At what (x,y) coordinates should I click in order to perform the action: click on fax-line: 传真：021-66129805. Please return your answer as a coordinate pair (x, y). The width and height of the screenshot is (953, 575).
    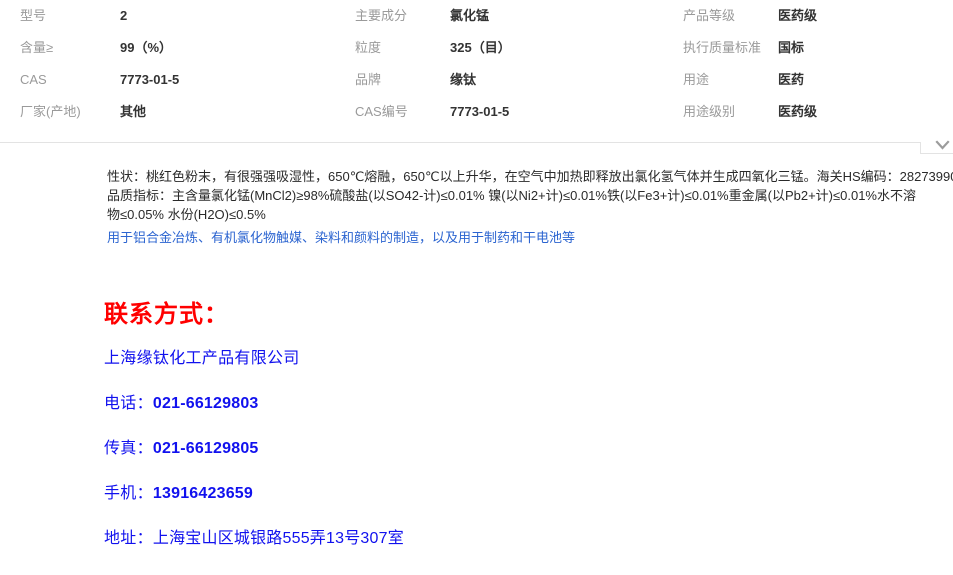
    Looking at the image, I should click on (494, 449).